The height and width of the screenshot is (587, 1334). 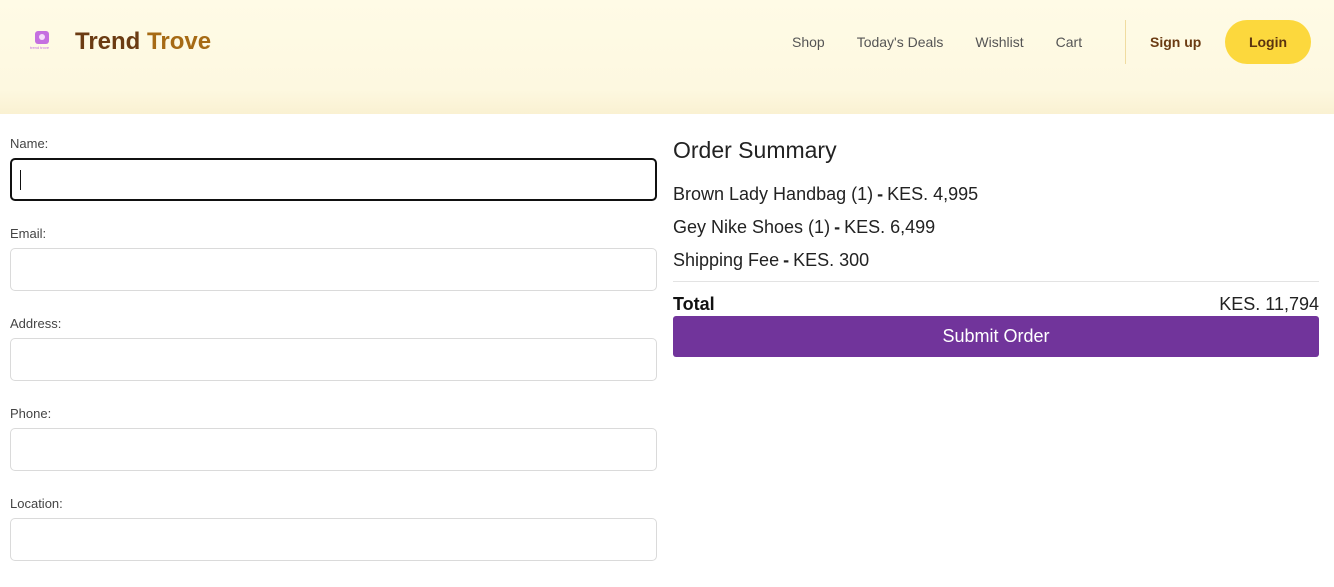 What do you see at coordinates (999, 42) in the screenshot?
I see `nav-link-wishlist: Wishlist` at bounding box center [999, 42].